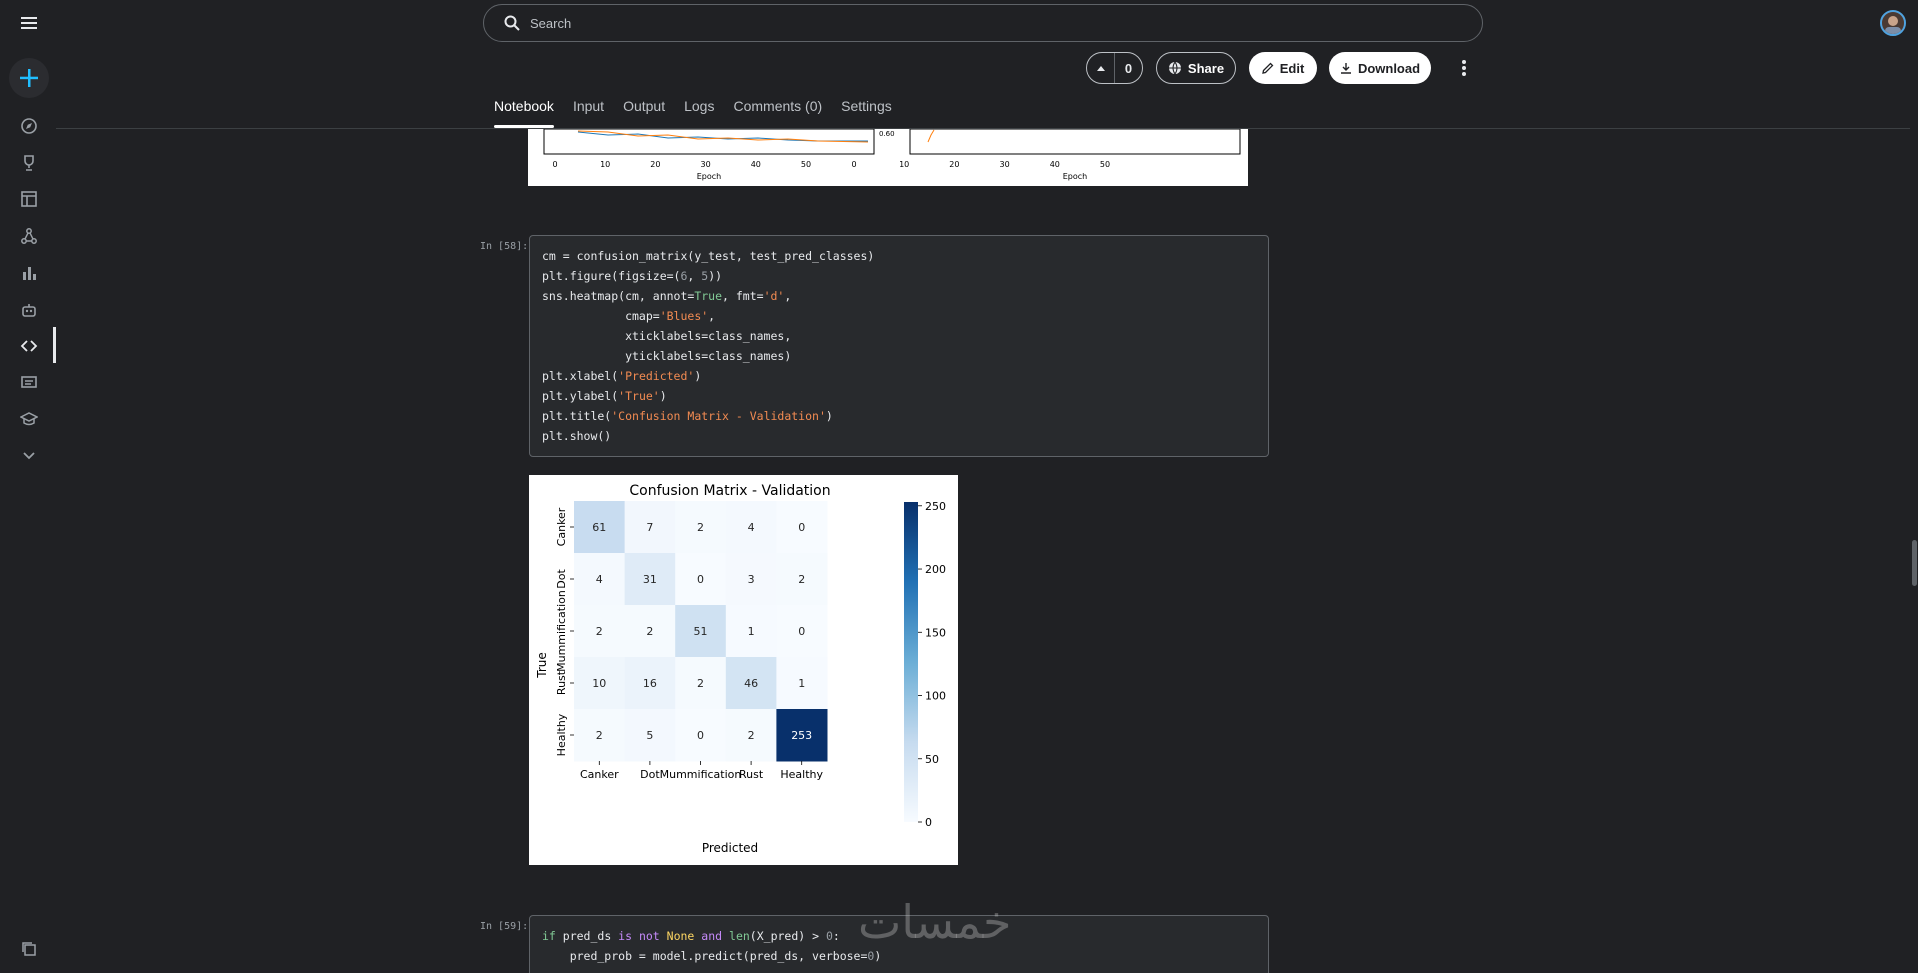 The height and width of the screenshot is (973, 1918). I want to click on tab-logs: Logs, so click(699, 113).